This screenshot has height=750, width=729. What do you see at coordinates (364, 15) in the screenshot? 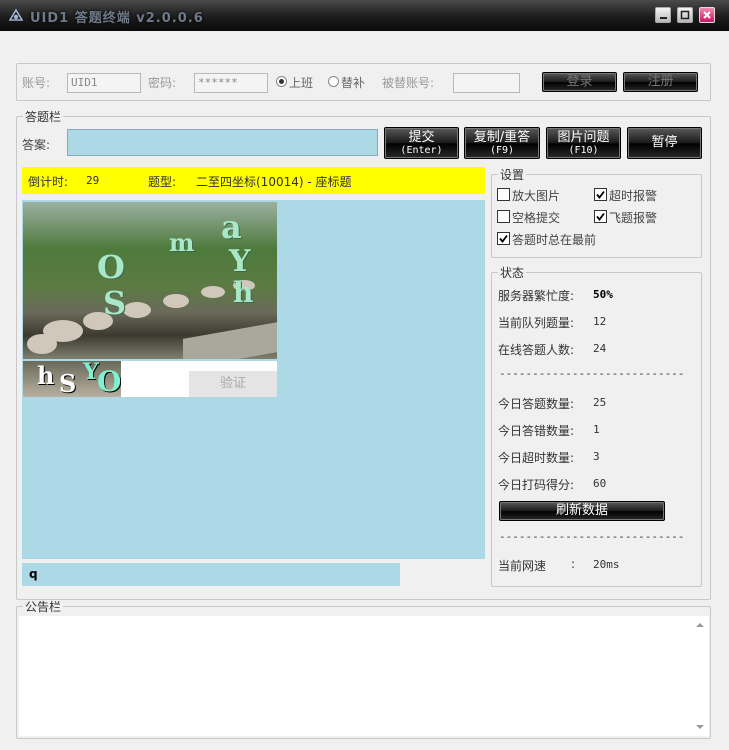
I see `title-bar: UID1 答题终端 v2.0.0.6` at bounding box center [364, 15].